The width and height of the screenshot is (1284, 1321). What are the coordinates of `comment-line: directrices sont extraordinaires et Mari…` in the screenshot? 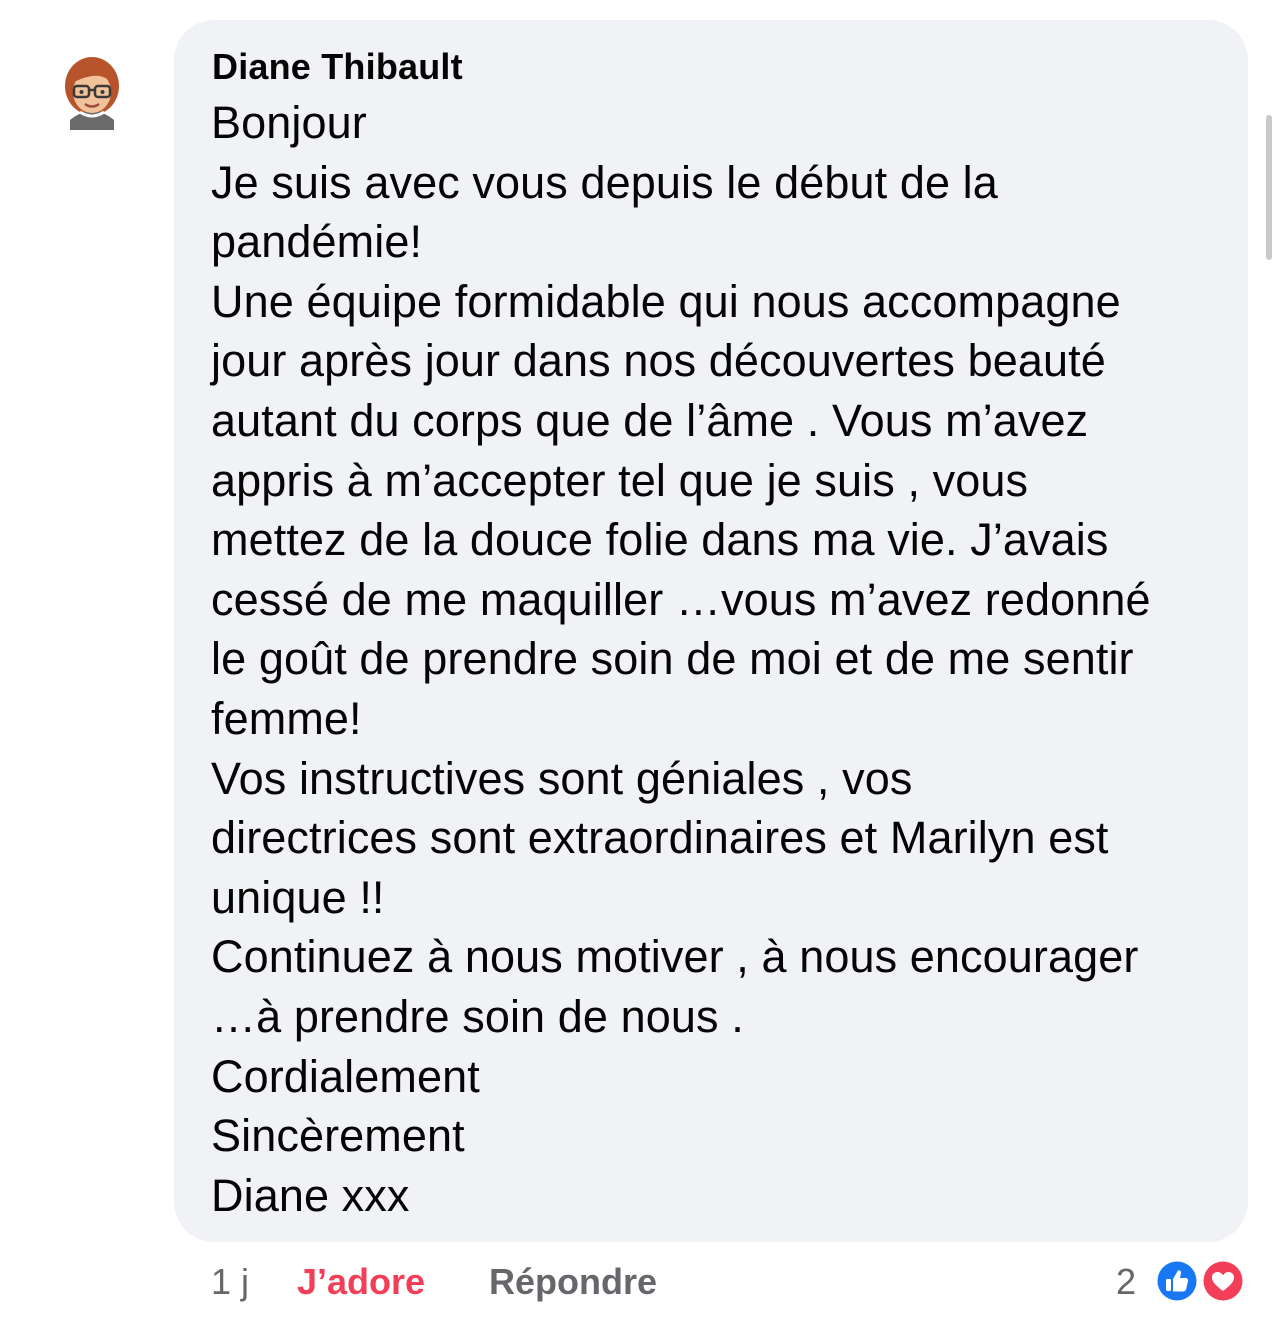 It's located at (660, 838).